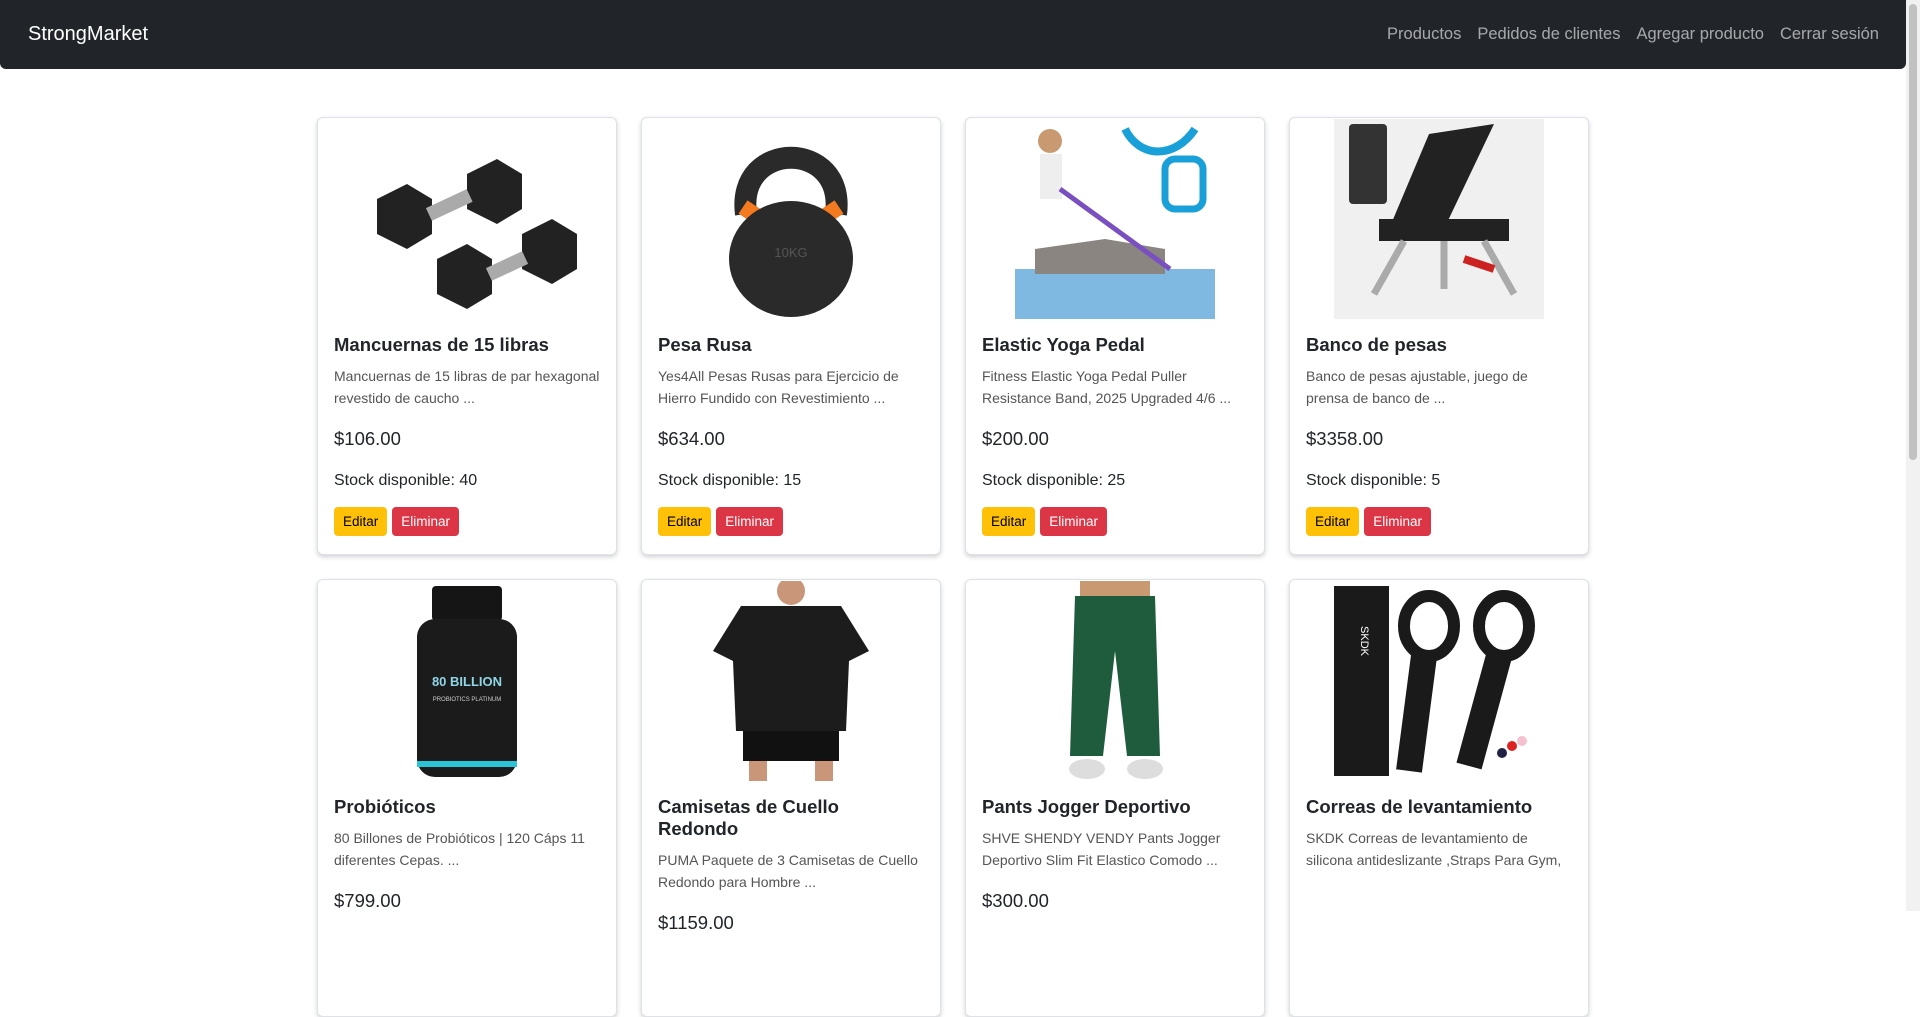 This screenshot has width=1920, height=1017. I want to click on kettlebell-image: 10KG, so click(791, 219).